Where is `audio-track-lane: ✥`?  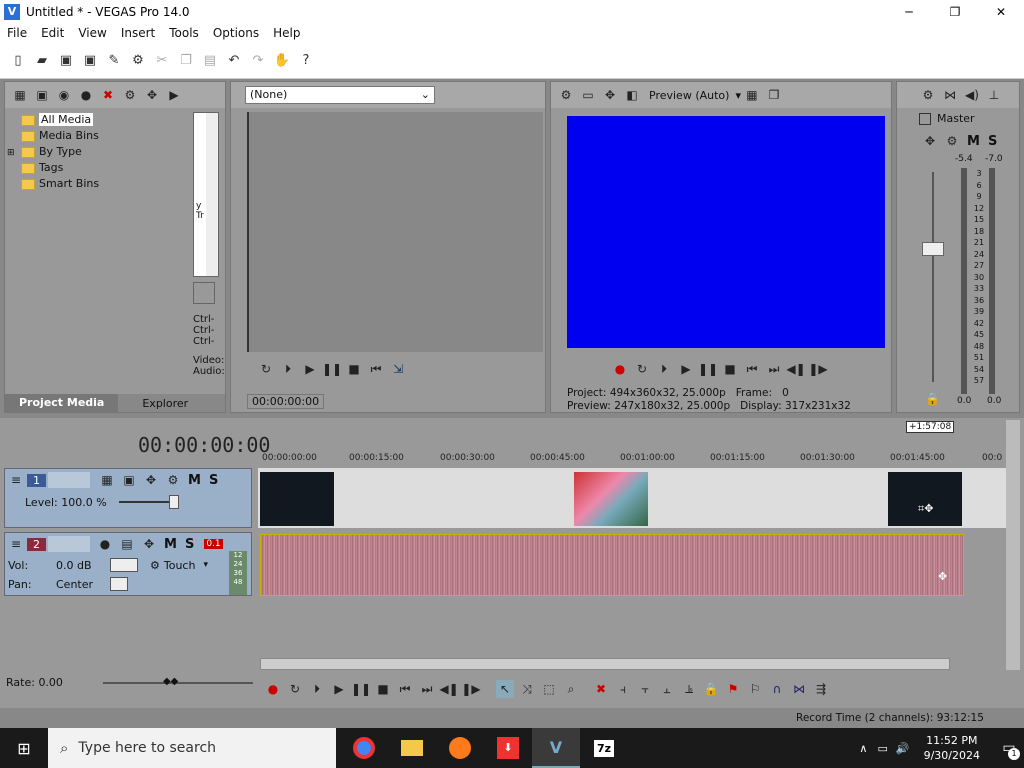
audio-track-lane: ✥ is located at coordinates (632, 564).